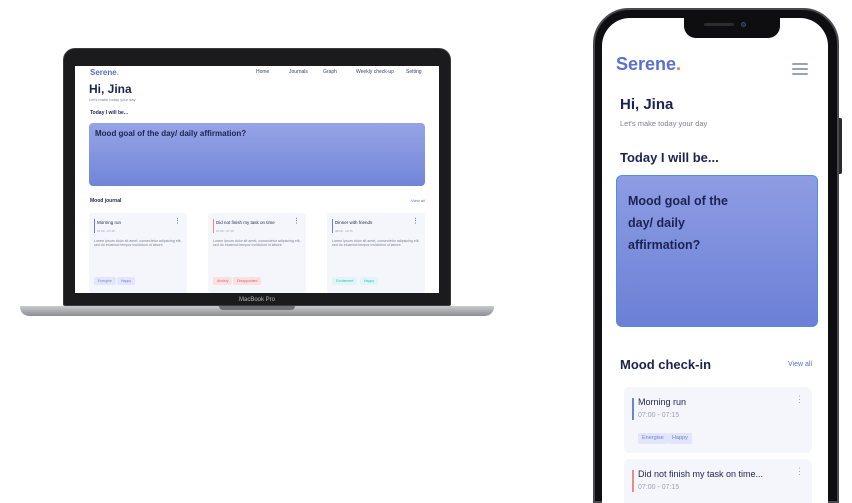 The image size is (852, 503). What do you see at coordinates (414, 72) in the screenshot?
I see `nav-setting: Setting` at bounding box center [414, 72].